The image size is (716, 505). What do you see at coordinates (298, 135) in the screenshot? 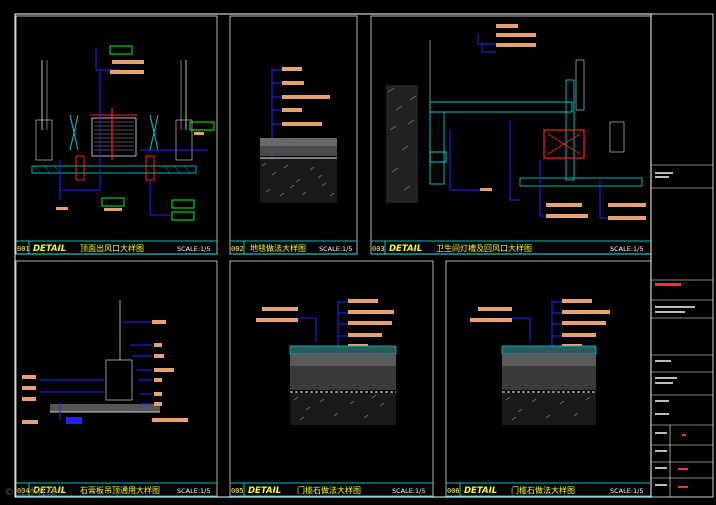
I see `detail-002-drawing` at bounding box center [298, 135].